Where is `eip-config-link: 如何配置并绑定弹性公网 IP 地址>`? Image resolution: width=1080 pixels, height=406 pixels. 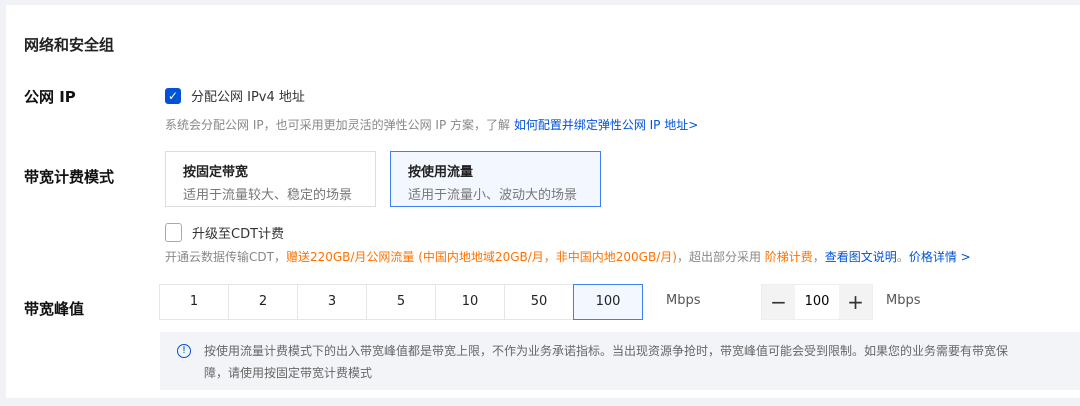
eip-config-link: 如何配置并绑定弹性公网 IP 地址> is located at coordinates (606, 125).